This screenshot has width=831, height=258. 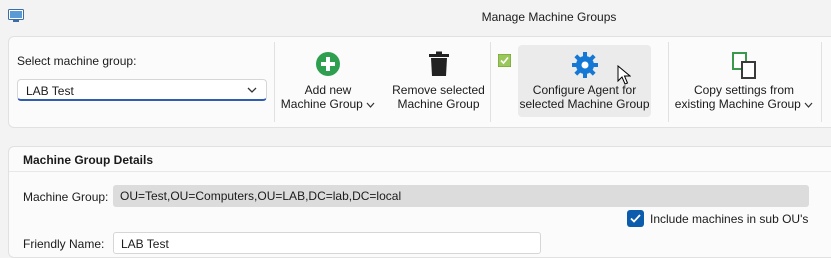 I want to click on details-heading: Machine Group Details, so click(x=88, y=160).